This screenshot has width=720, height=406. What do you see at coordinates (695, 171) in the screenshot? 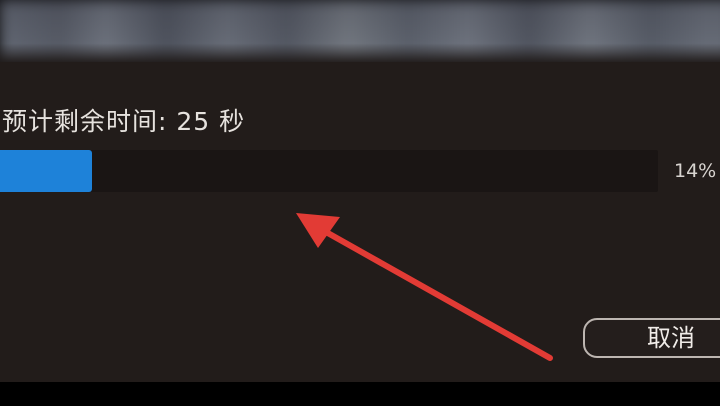
I see `progress-percent: 14%` at bounding box center [695, 171].